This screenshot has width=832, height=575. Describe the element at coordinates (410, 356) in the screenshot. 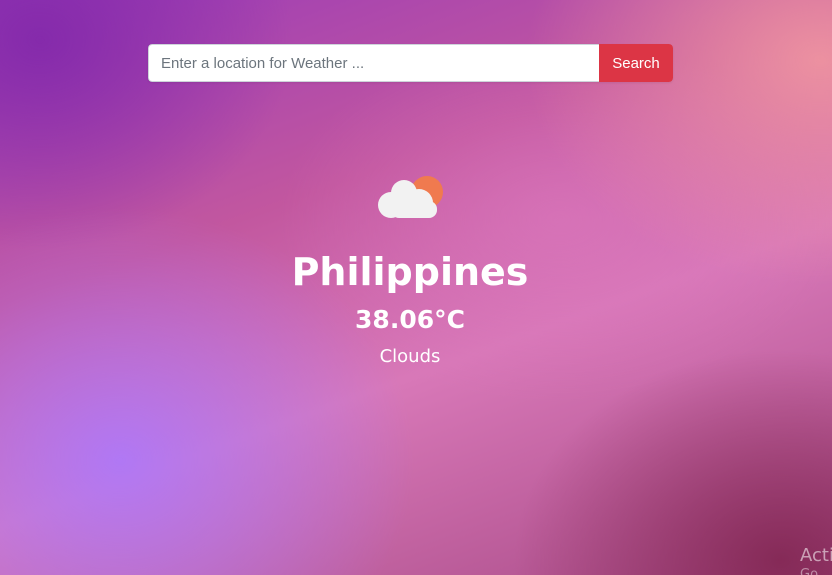

I see `weather-description: Clouds` at that location.